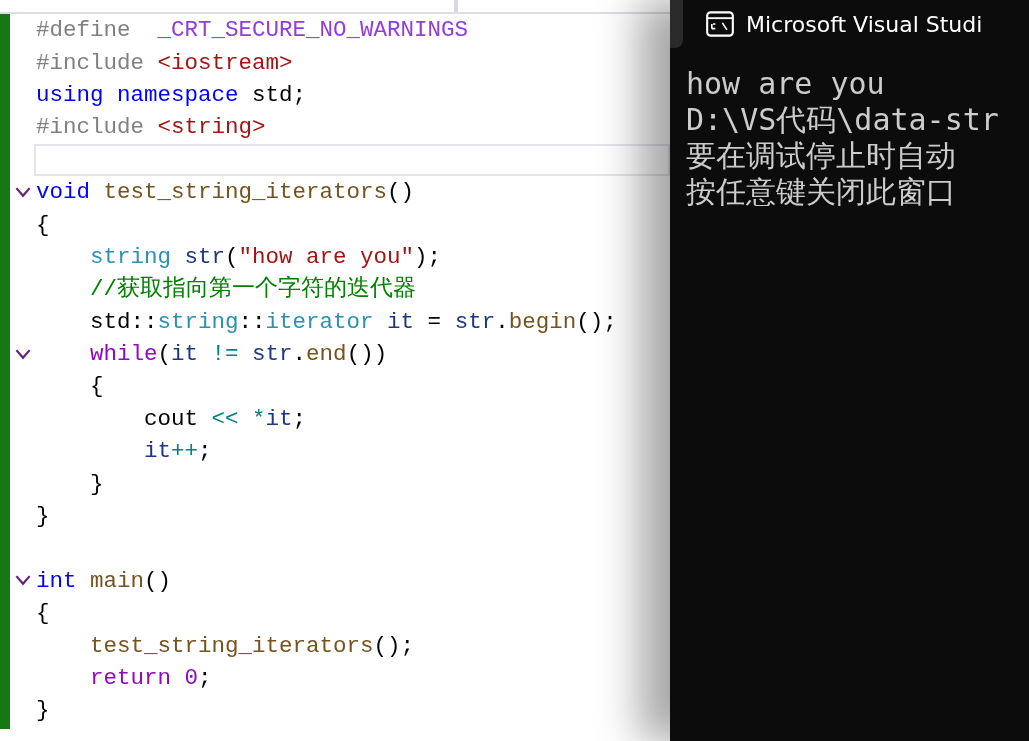  What do you see at coordinates (104, 581) in the screenshot?
I see `code-line: int main()` at bounding box center [104, 581].